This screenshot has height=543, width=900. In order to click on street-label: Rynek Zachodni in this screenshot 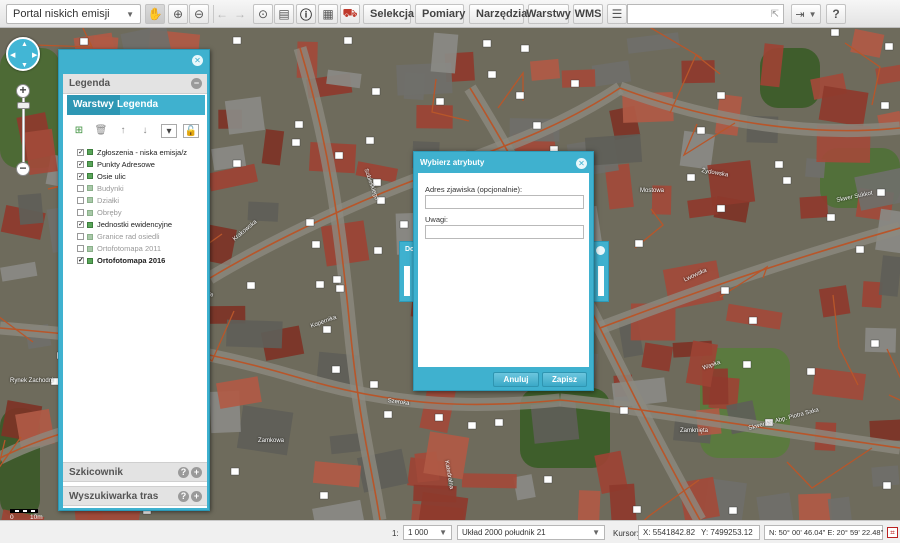, I will do `click(32, 381)`.